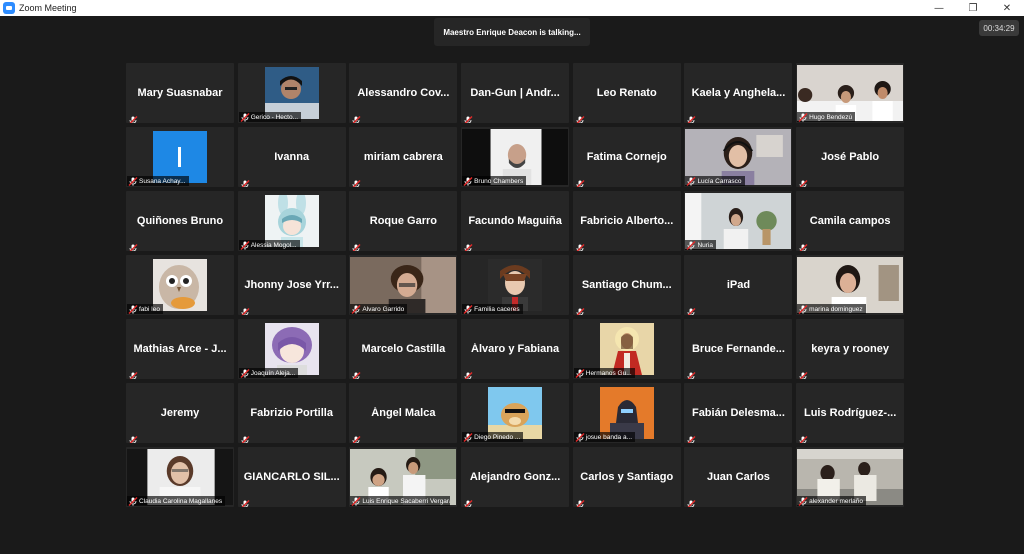 This screenshot has height=554, width=1024. I want to click on participant-tile-hugo-bendezu: Hugo Bendezú, so click(850, 93).